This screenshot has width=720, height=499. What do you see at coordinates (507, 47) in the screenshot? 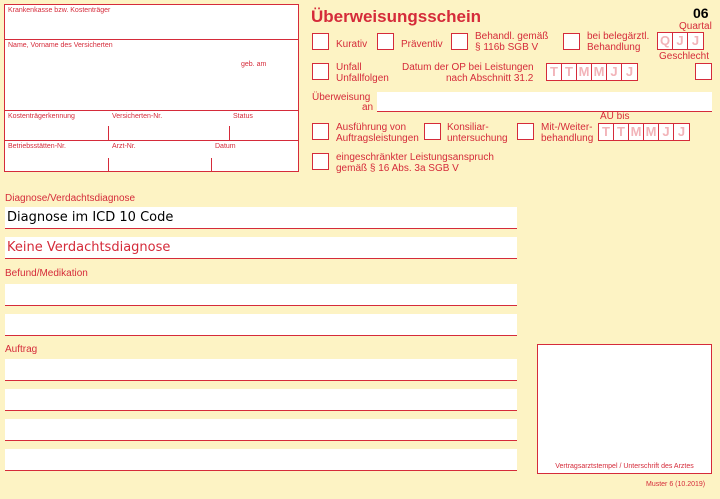
I see `behandl-116b-label-2: § 116b SGB V` at bounding box center [507, 47].